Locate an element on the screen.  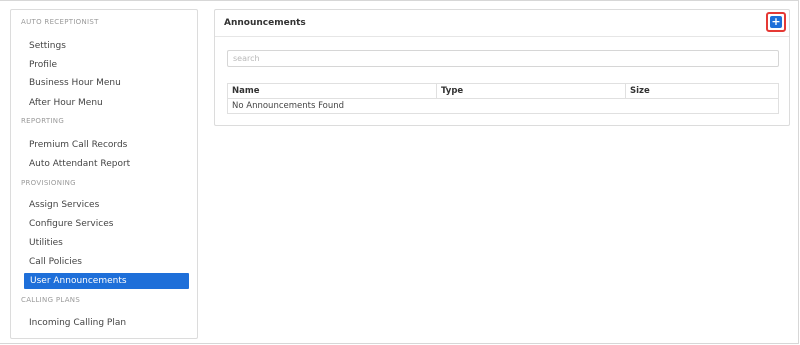
add-button-highlight: + is located at coordinates (776, 22).